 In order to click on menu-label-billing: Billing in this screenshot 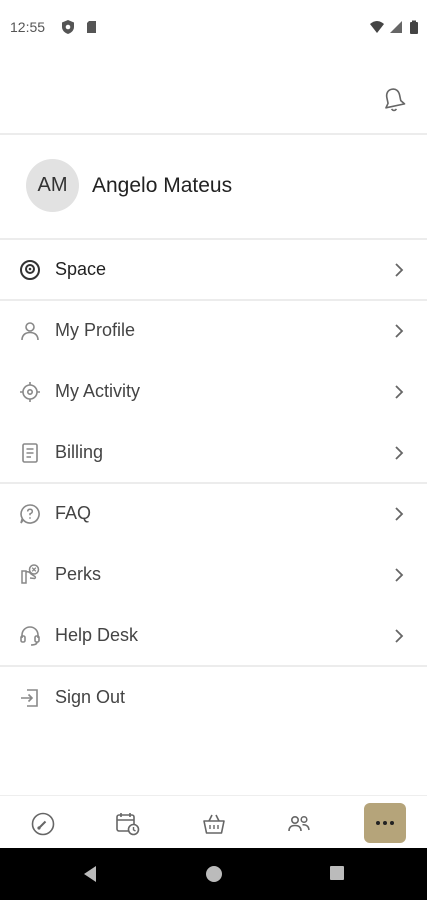, I will do `click(79, 452)`.